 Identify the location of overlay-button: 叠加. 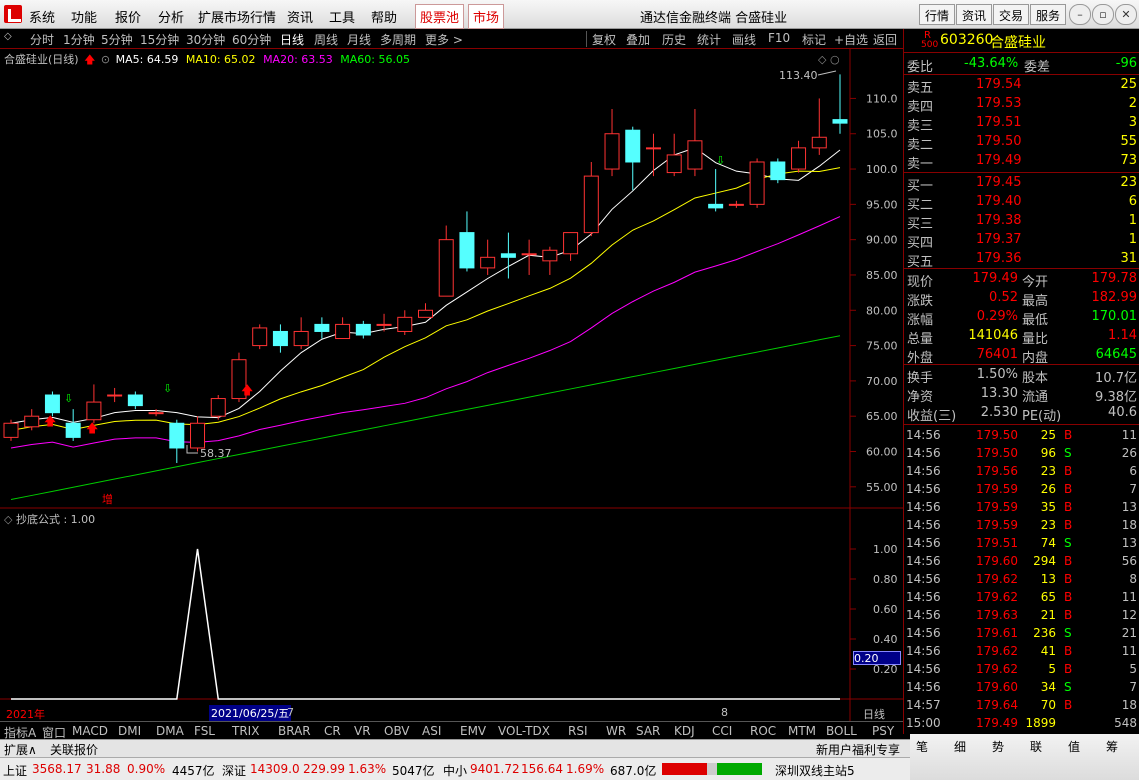
(638, 39).